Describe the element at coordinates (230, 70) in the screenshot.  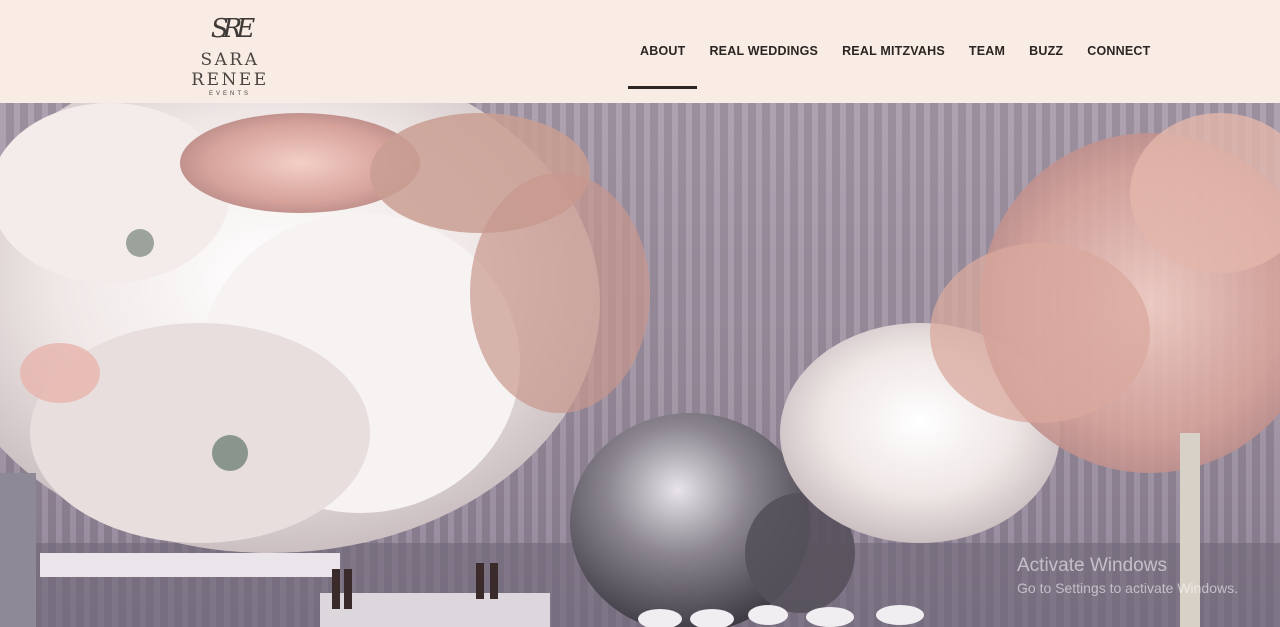
I see `logo-name: SARA RENEE` at that location.